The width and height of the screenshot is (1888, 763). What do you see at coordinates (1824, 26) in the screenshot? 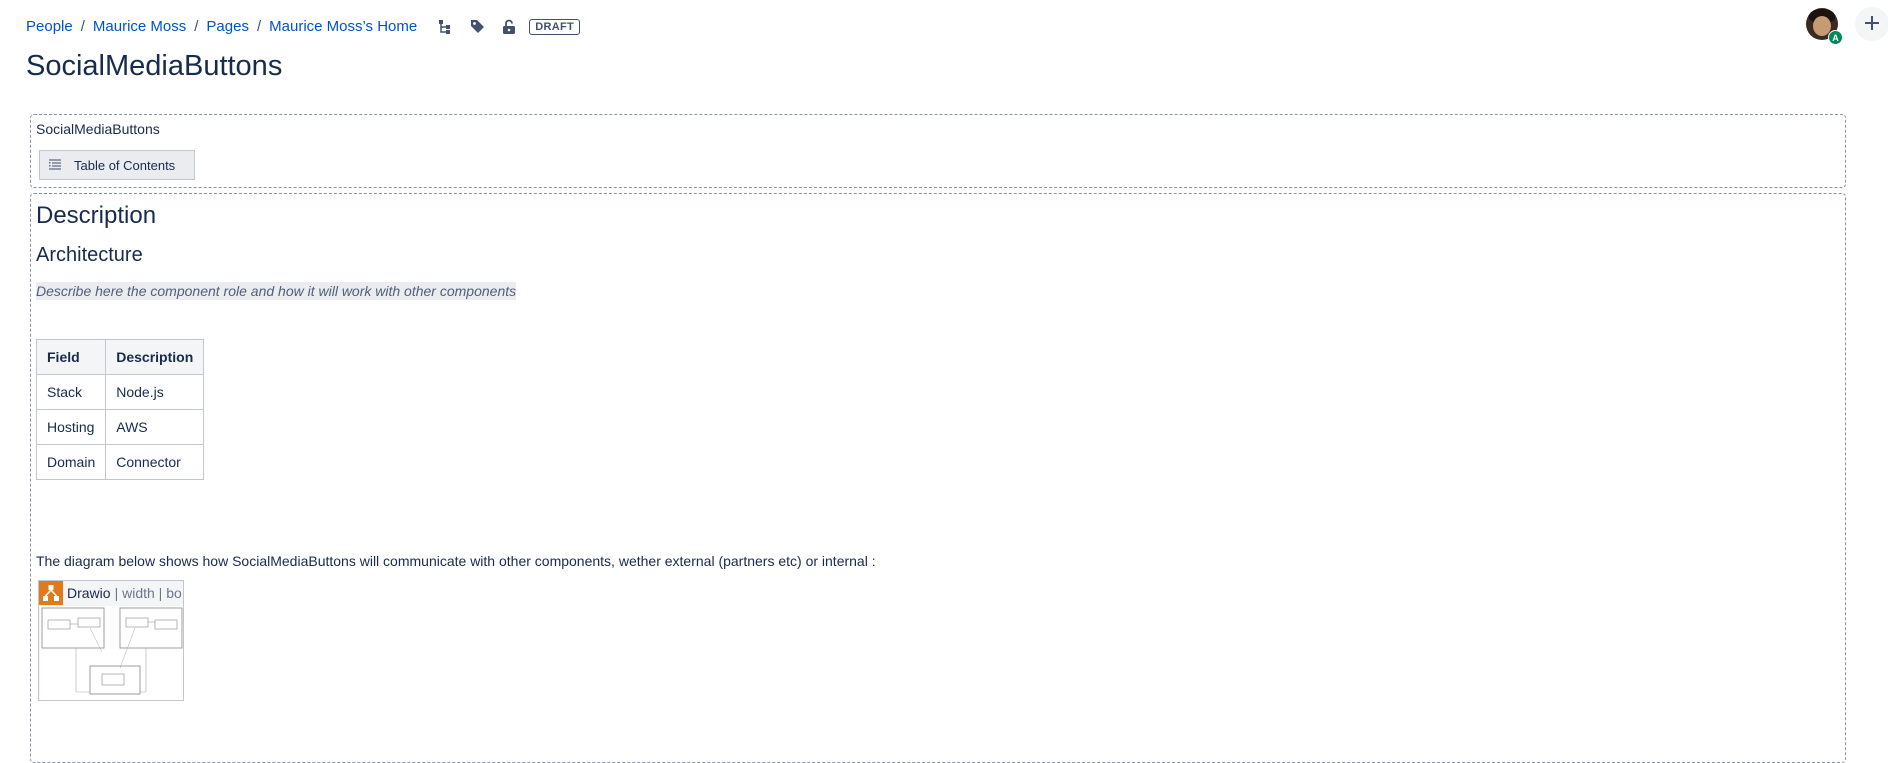
I see `avatar: A` at bounding box center [1824, 26].